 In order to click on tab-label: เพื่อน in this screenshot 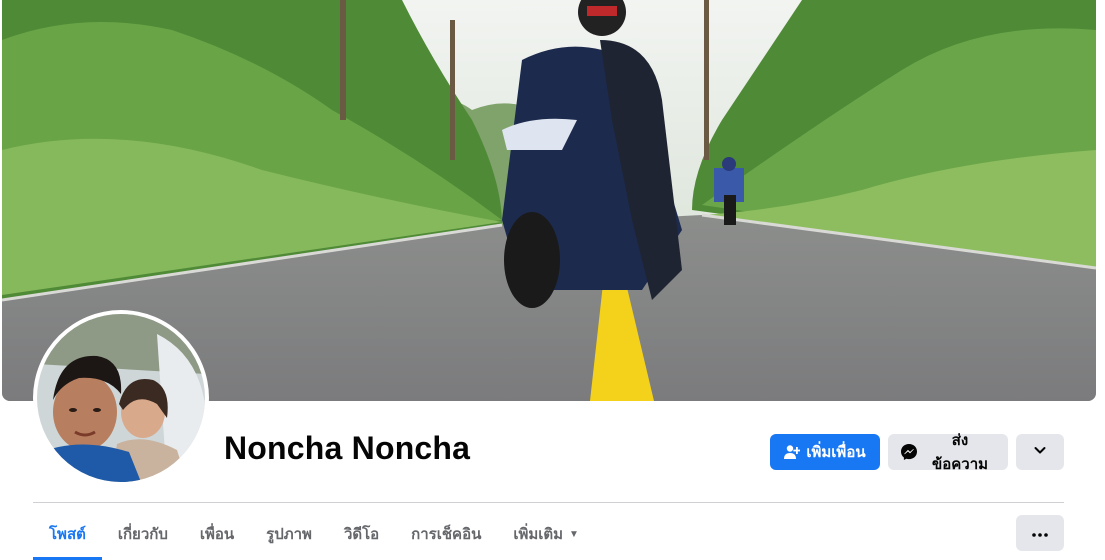, I will do `click(217, 534)`.